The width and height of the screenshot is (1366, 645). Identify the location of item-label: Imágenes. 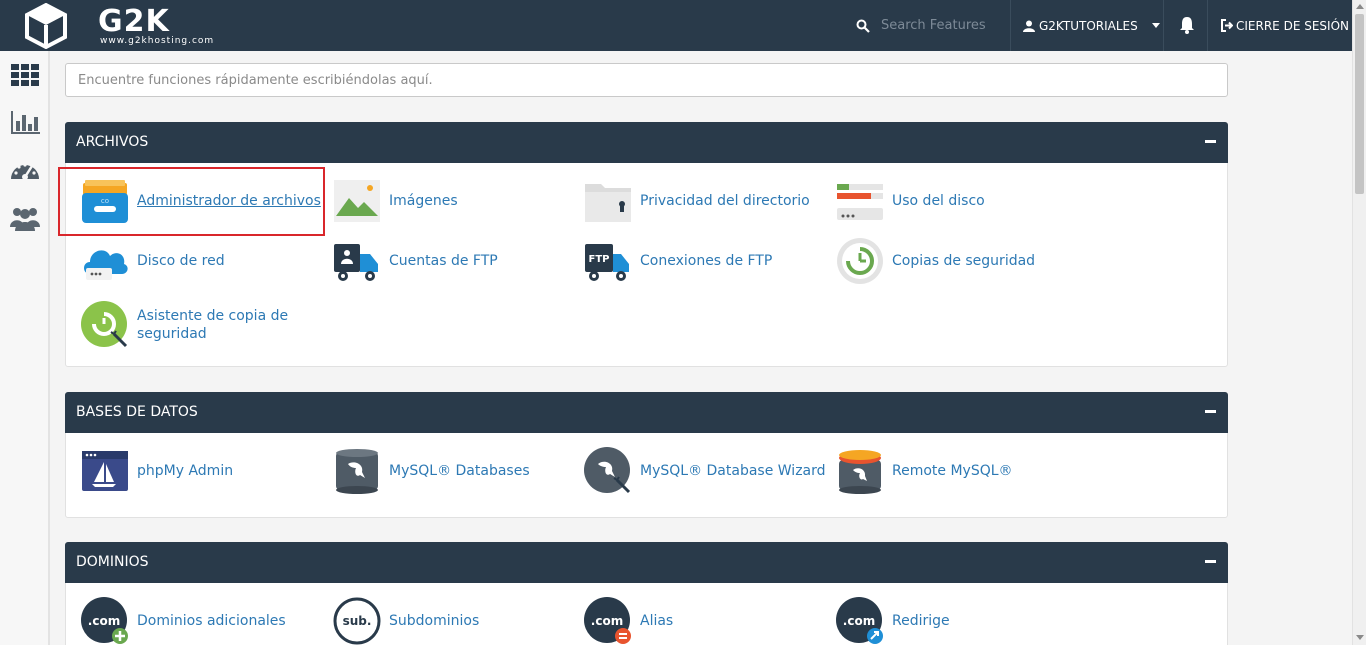
(423, 201).